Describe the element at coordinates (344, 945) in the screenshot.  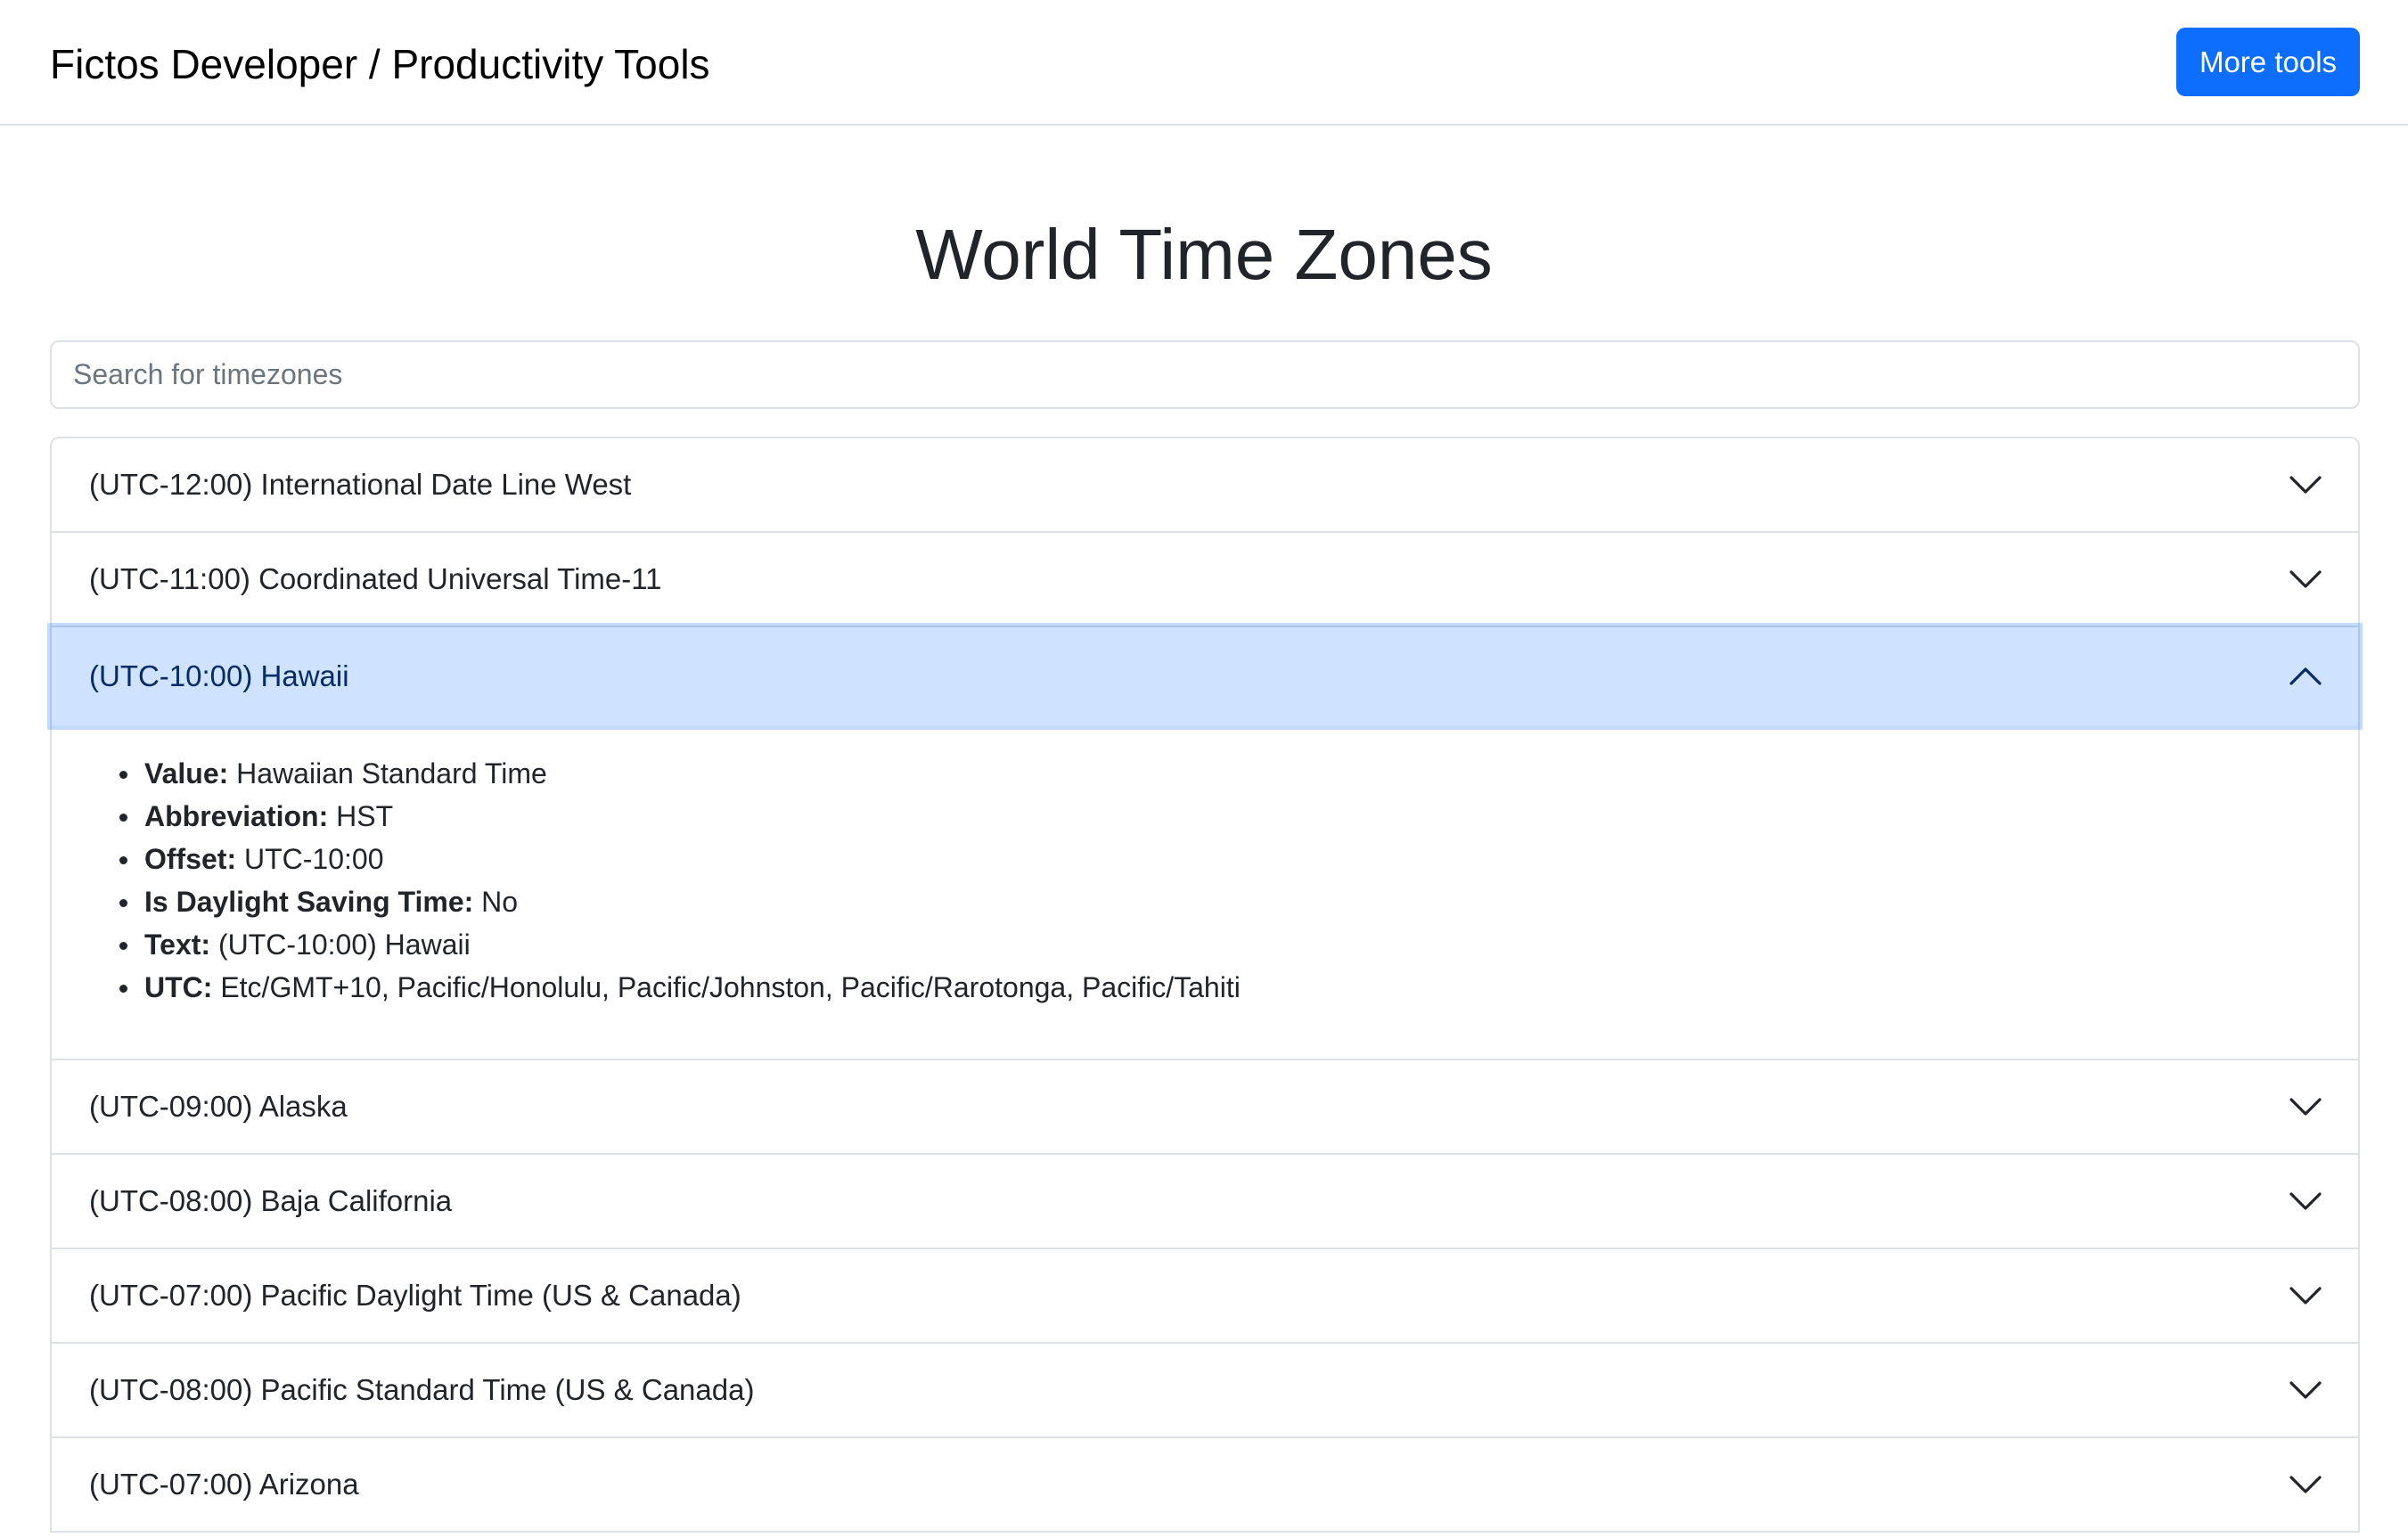
I see `detail-value: (UTC-10:00) Hawaii` at that location.